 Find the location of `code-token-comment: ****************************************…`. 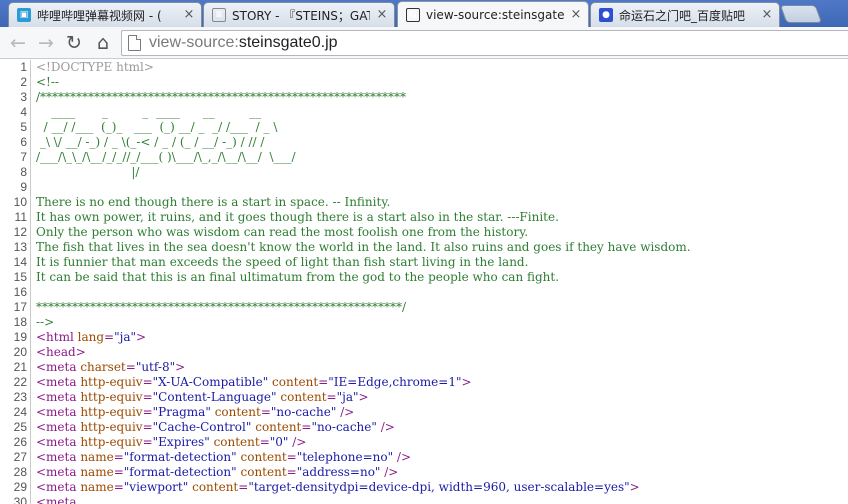

code-token-comment: ****************************************… is located at coordinates (221, 307).